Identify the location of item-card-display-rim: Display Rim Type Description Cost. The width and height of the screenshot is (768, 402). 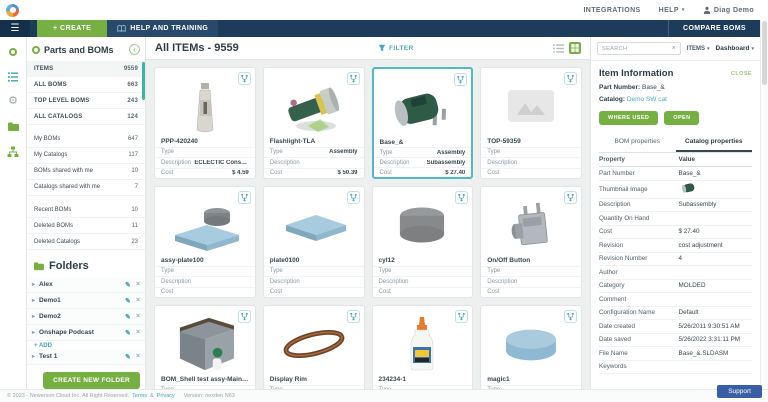
(313, 347).